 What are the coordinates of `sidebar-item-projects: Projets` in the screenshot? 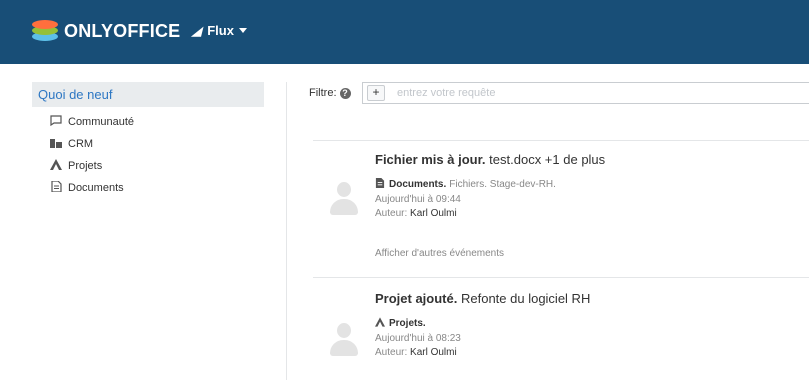 It's located at (148, 165).